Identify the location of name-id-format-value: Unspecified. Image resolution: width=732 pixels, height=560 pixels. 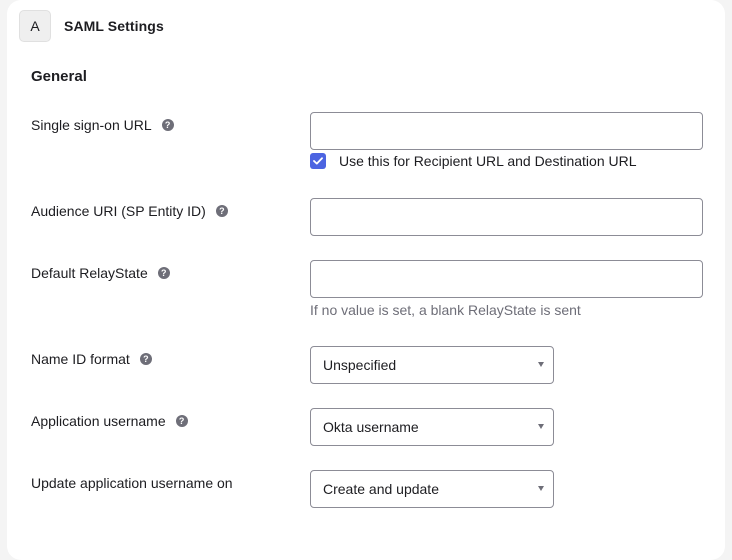
(360, 365).